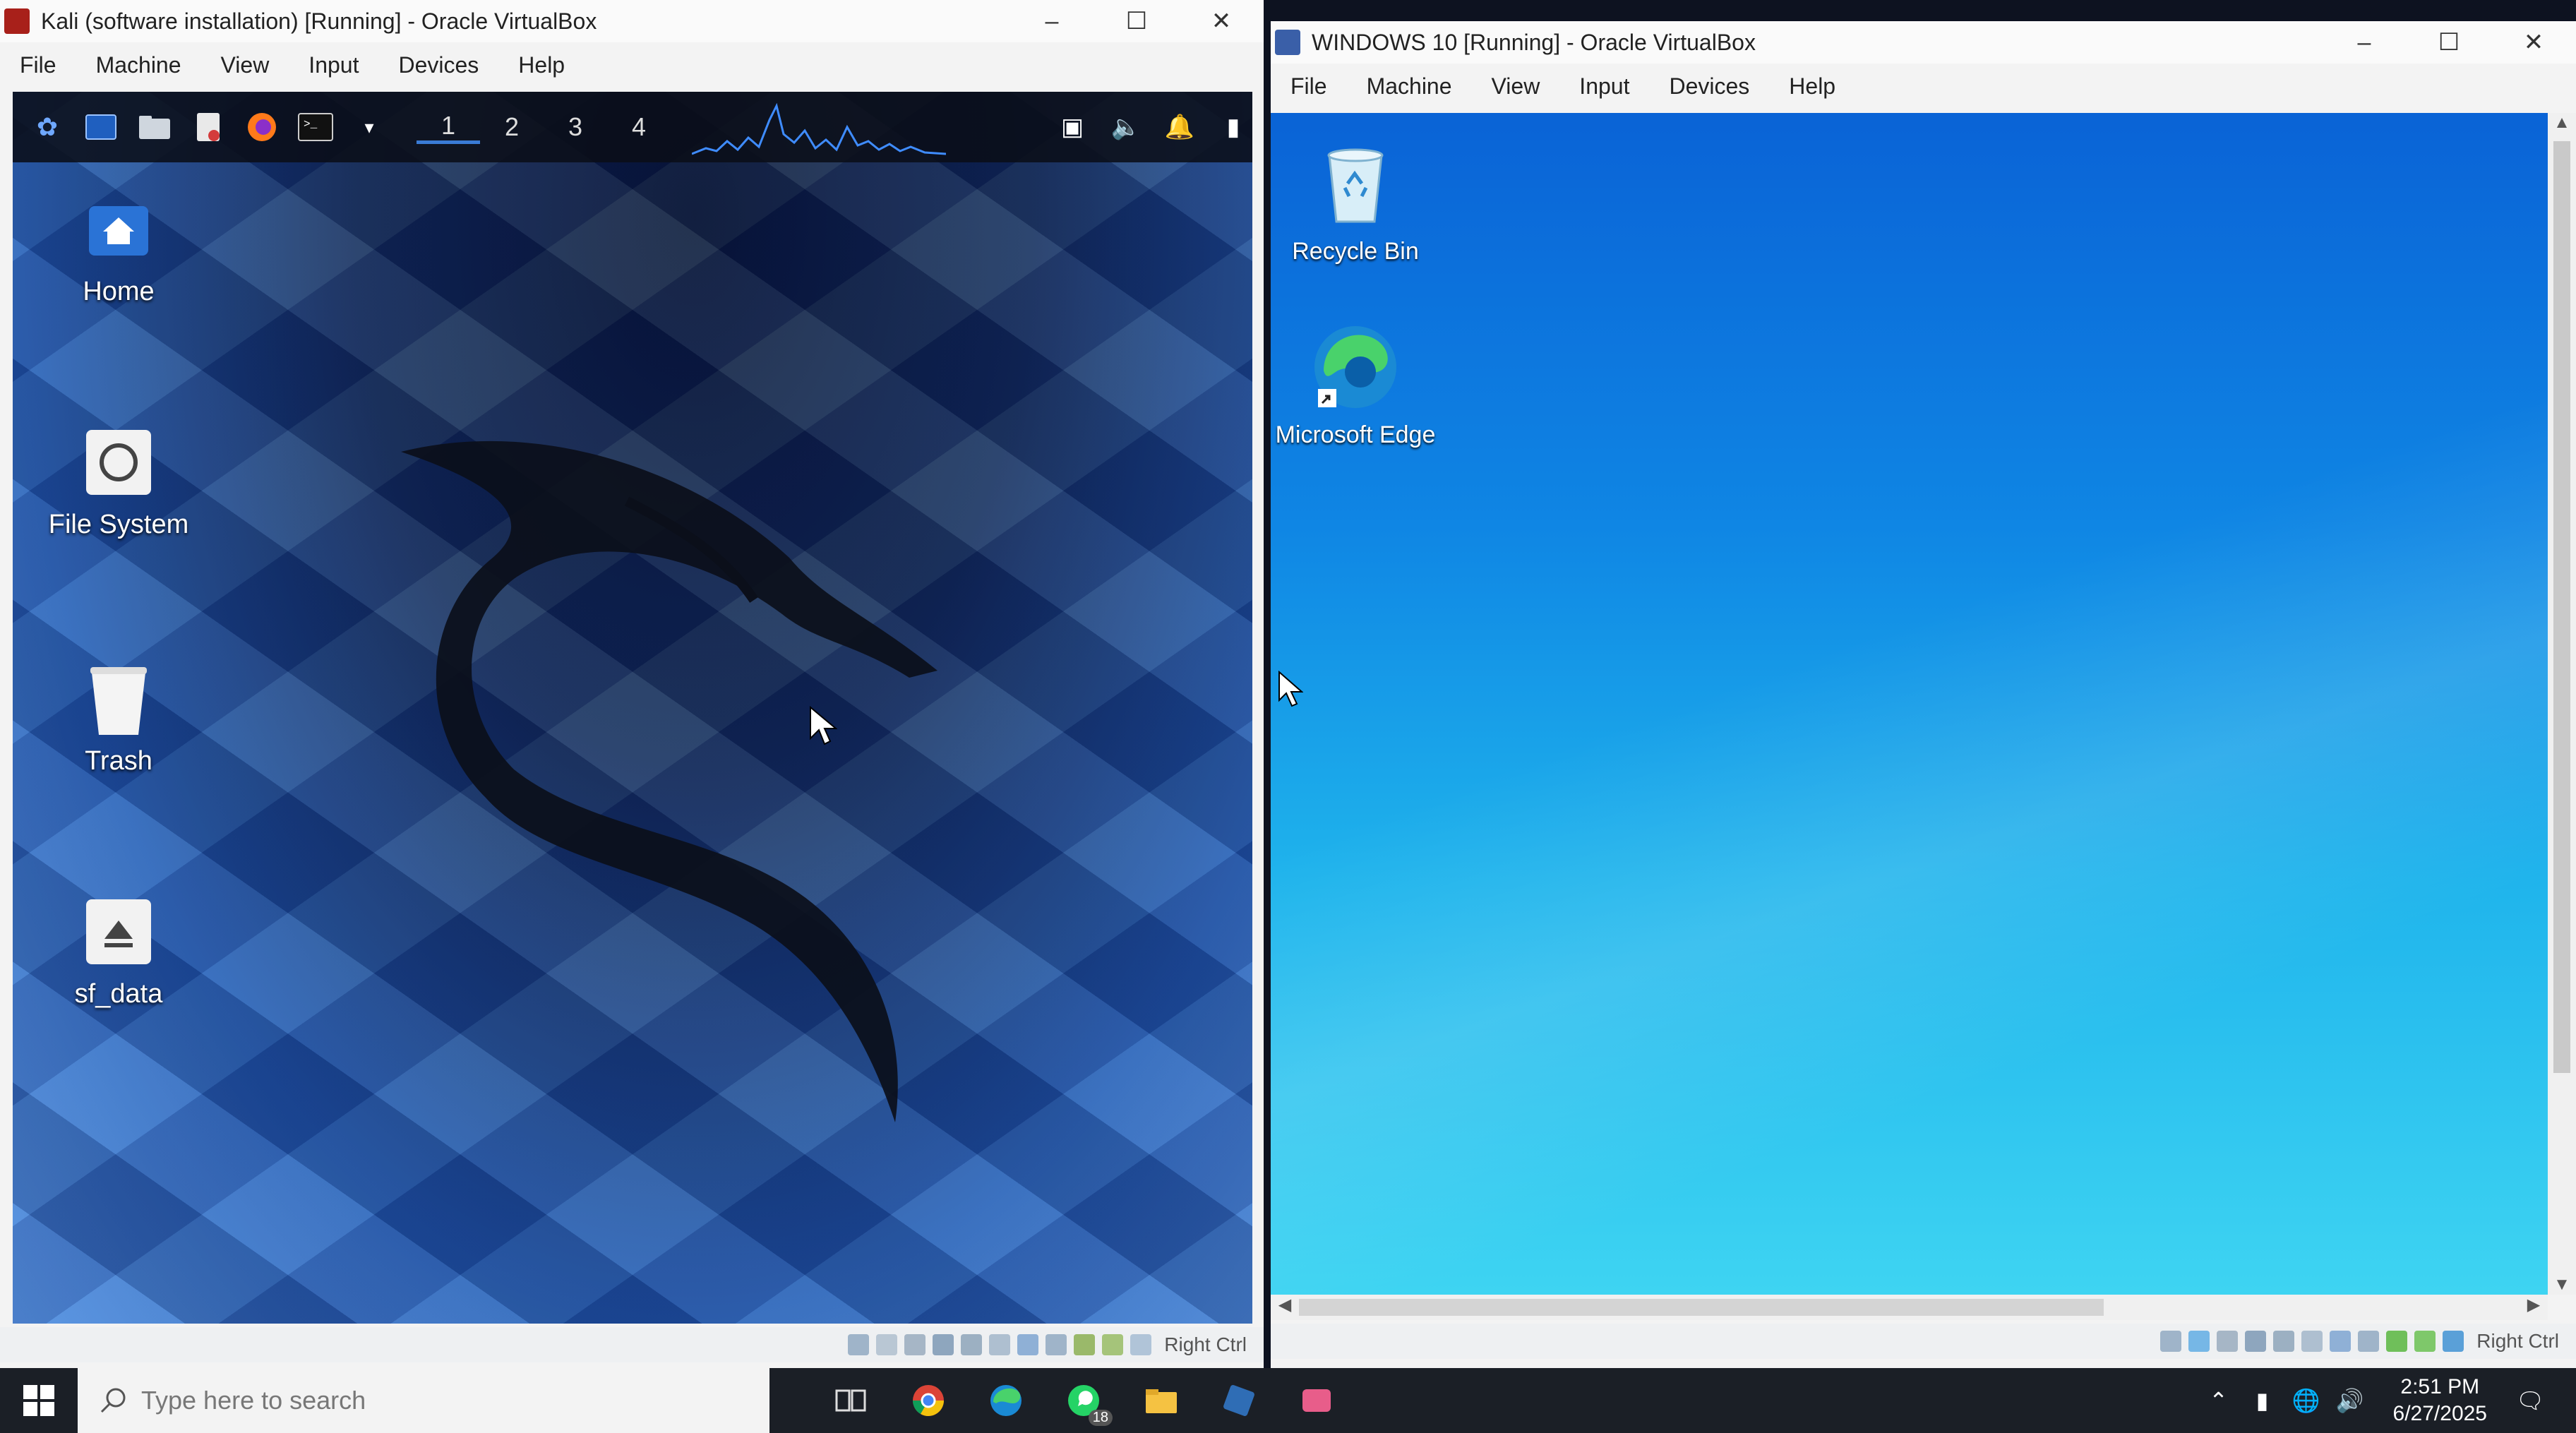  Describe the element at coordinates (423, 1400) in the screenshot. I see `taskbar-search-box: Type here to search` at that location.